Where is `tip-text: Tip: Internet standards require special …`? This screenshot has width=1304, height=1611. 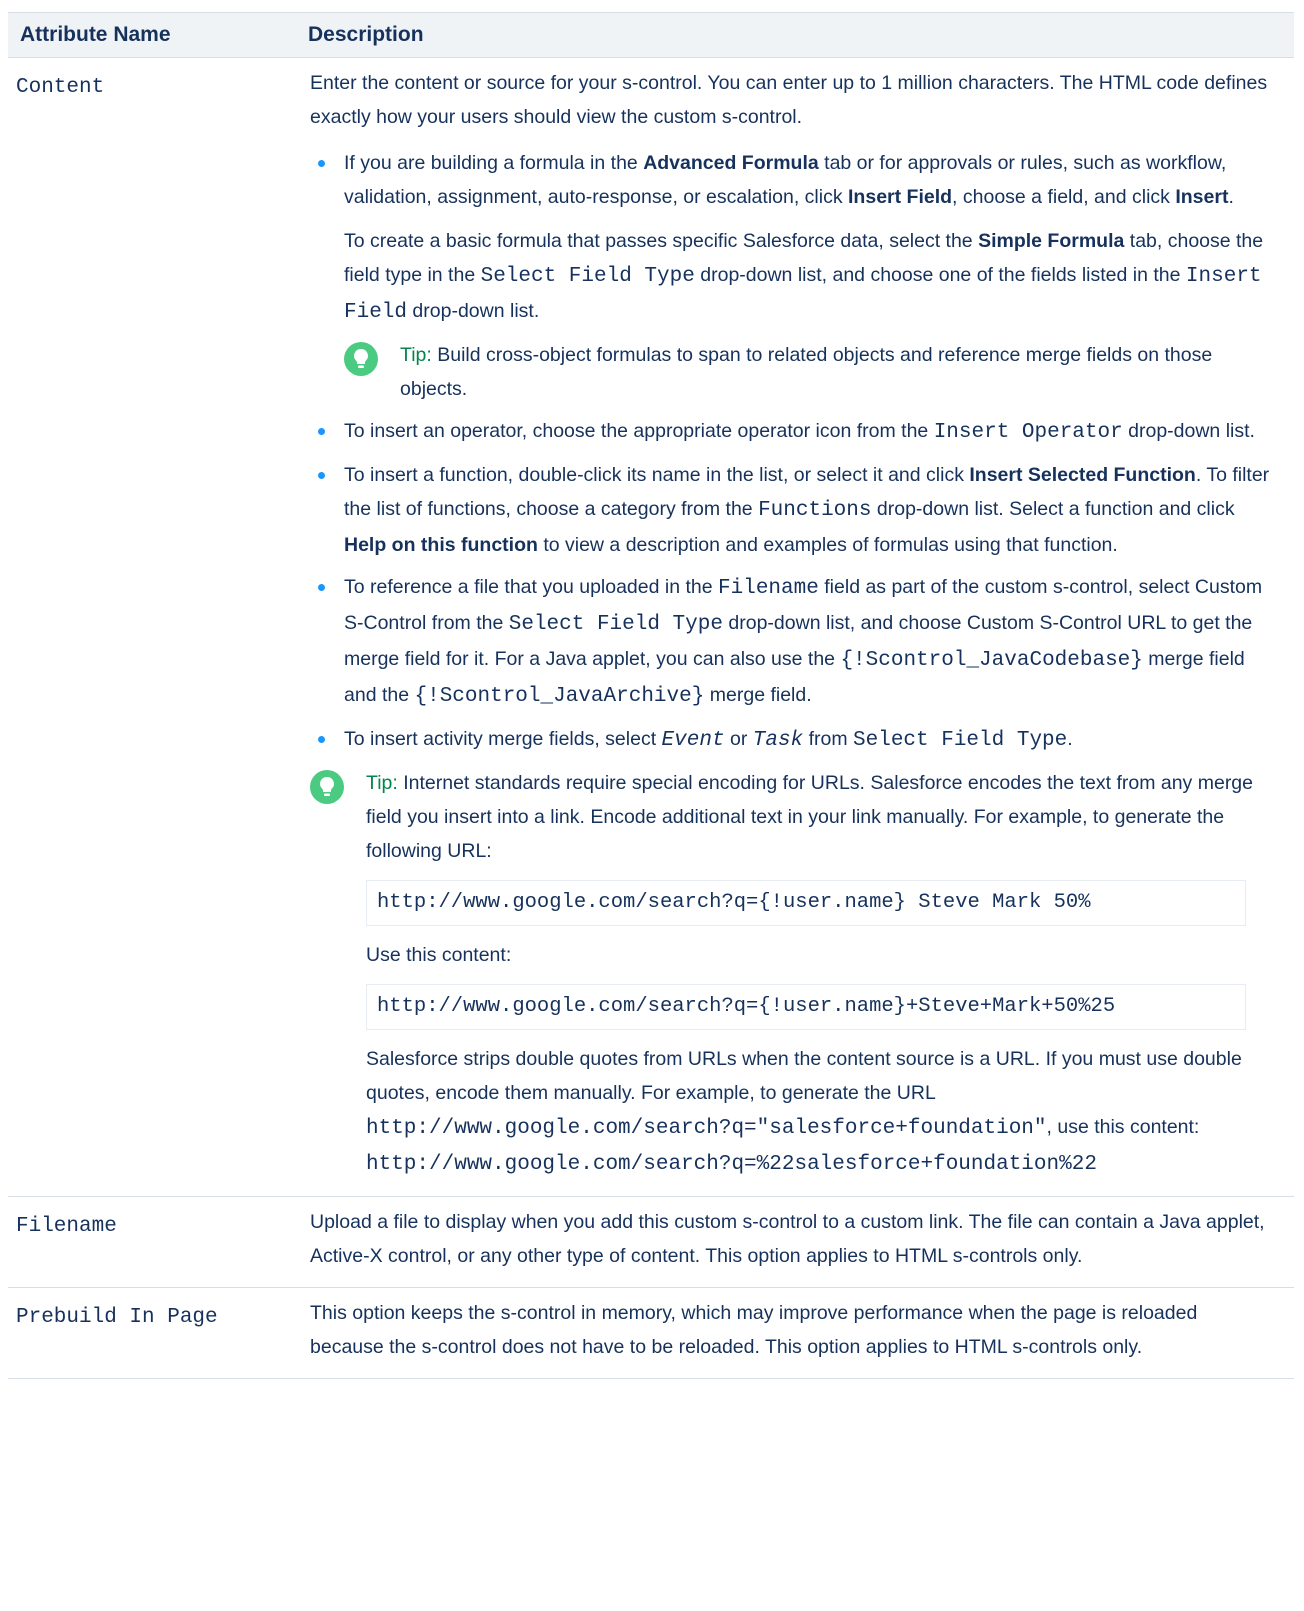 tip-text: Tip: Internet standards require special … is located at coordinates (809, 817).